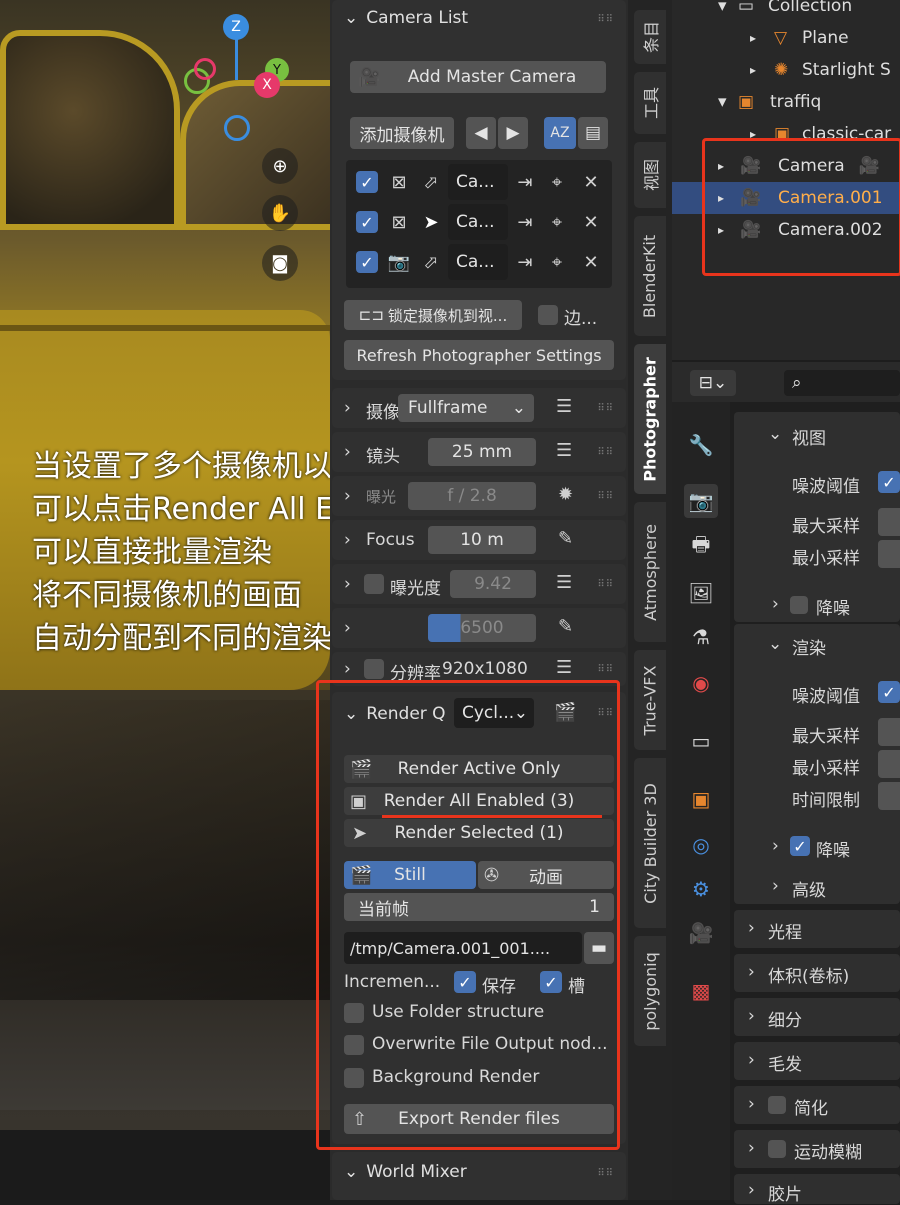 Image resolution: width=900 pixels, height=1205 pixels. Describe the element at coordinates (431, 222) in the screenshot. I see `select-cursor-icon: ➤` at that location.